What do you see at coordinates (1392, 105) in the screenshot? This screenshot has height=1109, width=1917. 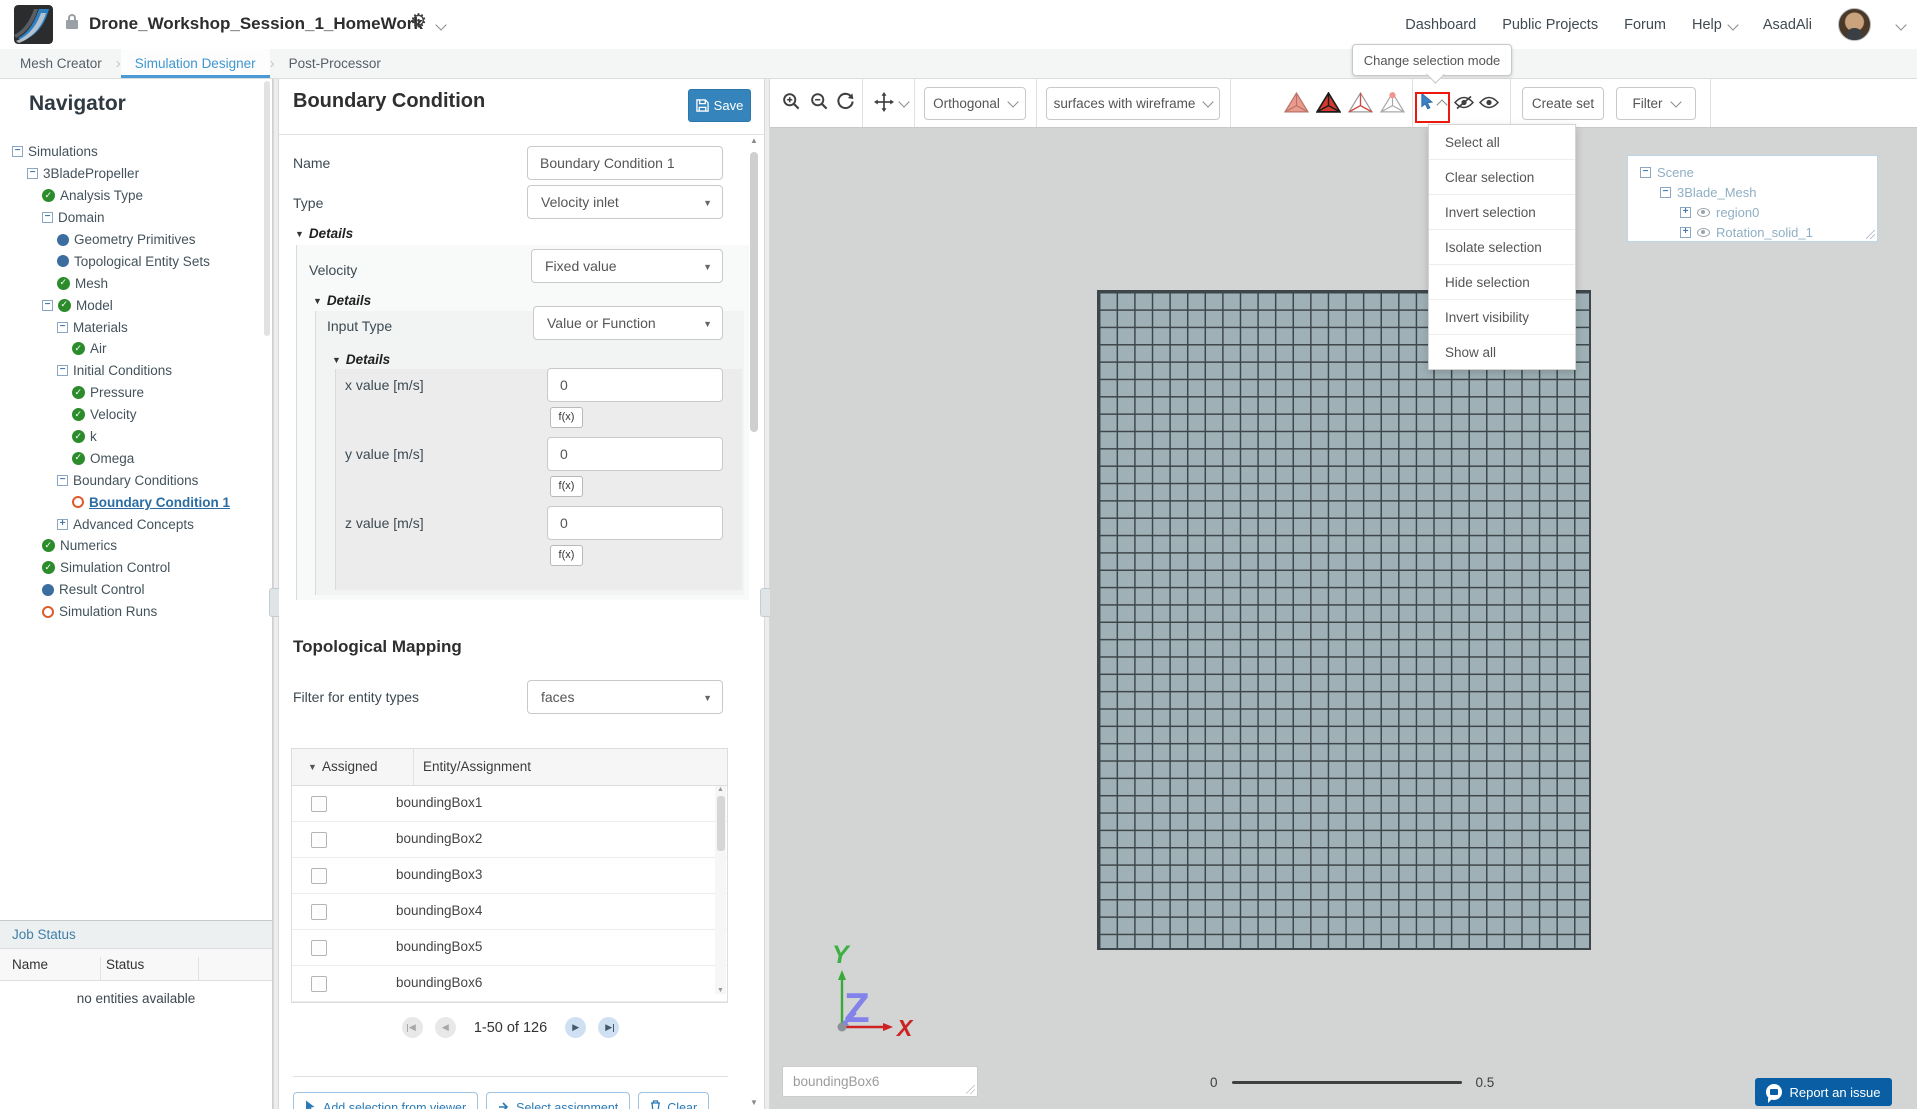 I see `mesh-quality-node-icon` at bounding box center [1392, 105].